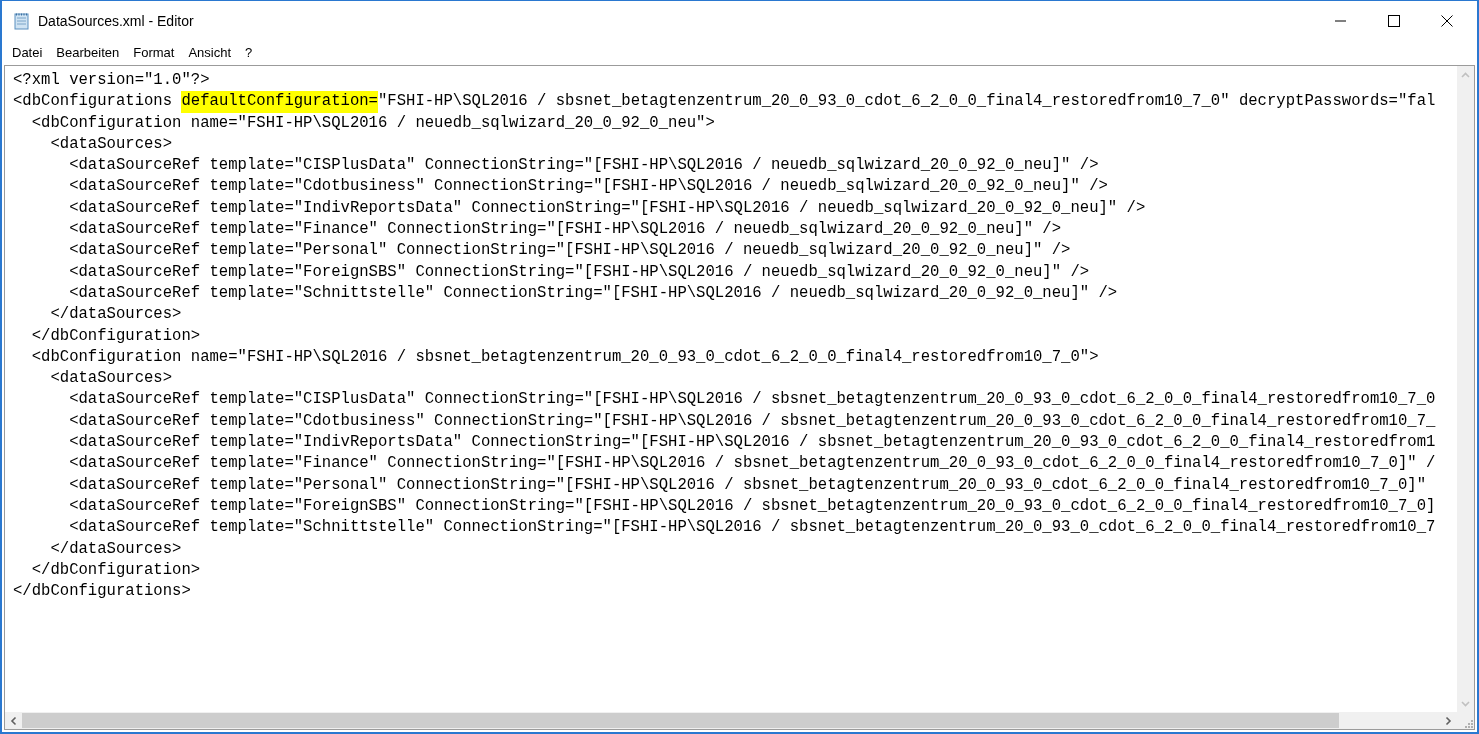 This screenshot has width=1479, height=734. What do you see at coordinates (747, 485) in the screenshot?
I see `code-line: <dataSourceRef template="Personal" ConnectionString="[FSHI-HP\SQL2016 / sbsnet_betagtenzentrum_20_0_93_0_cdot_6_2_0_0_final4_restoredfrom10_7_0]"` at bounding box center [747, 485].